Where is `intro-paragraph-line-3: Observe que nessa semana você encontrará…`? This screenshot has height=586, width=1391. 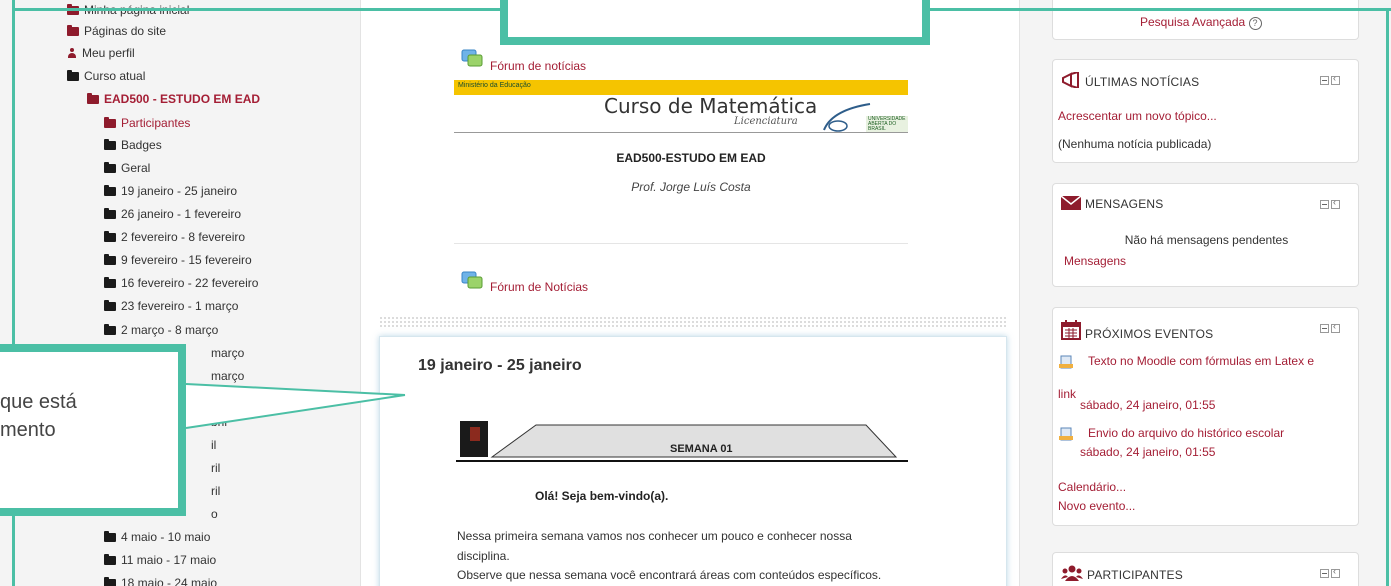 intro-paragraph-line-3: Observe que nessa semana você encontrará… is located at coordinates (669, 575).